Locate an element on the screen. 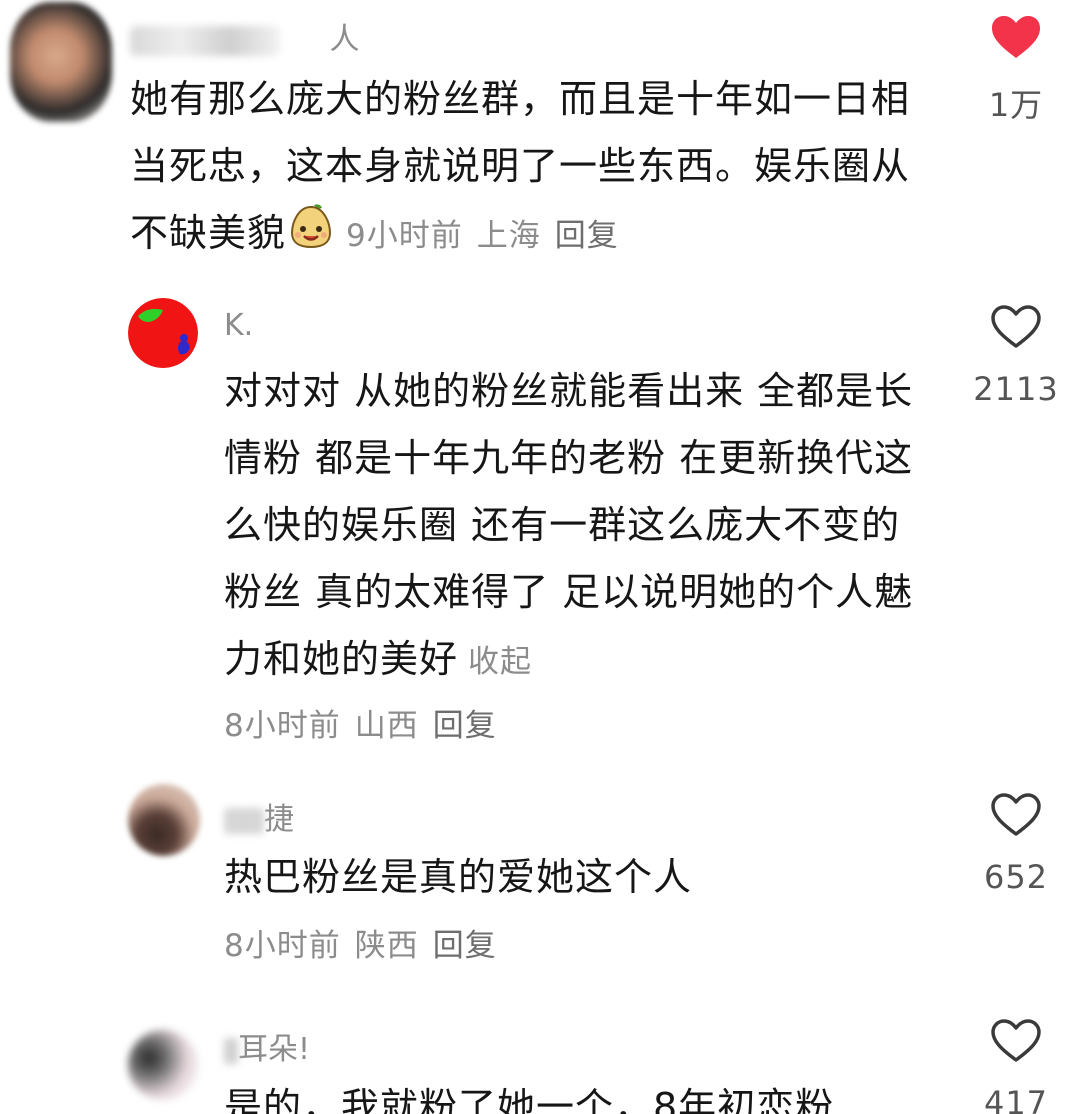  comment-meta: 8小时前 陕西 回复 is located at coordinates (367, 942).